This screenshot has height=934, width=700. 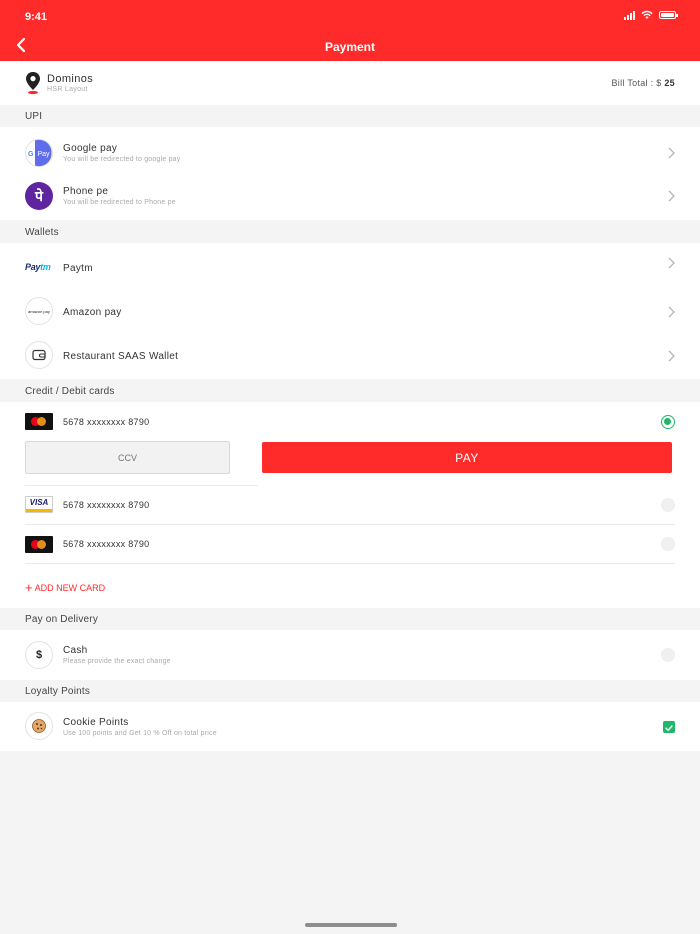 What do you see at coordinates (636, 83) in the screenshot?
I see `bill-total-label: Bill Total : $` at bounding box center [636, 83].